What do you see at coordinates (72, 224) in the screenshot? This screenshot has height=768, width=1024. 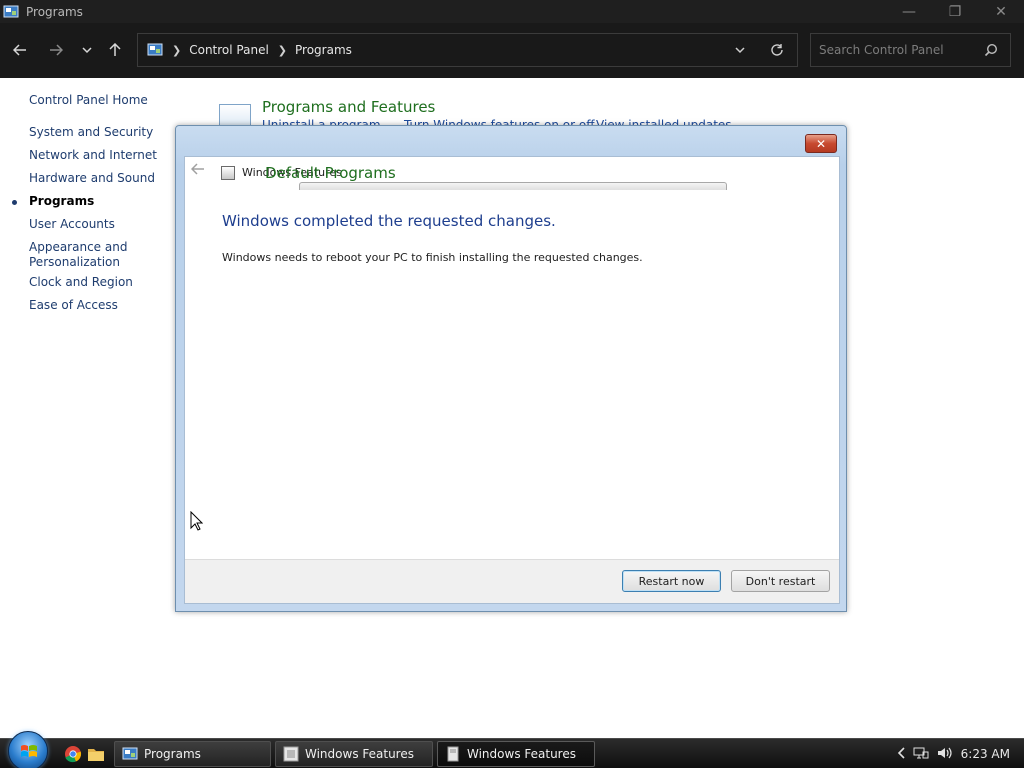 I see `sidebar-item-user-accounts: User Accounts` at bounding box center [72, 224].